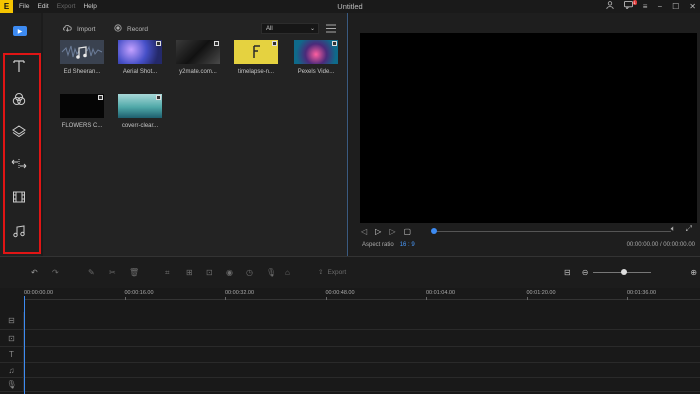 This screenshot has height=394, width=700. What do you see at coordinates (271, 272) in the screenshot?
I see `voiceover-icon: 🎙︎` at bounding box center [271, 272].